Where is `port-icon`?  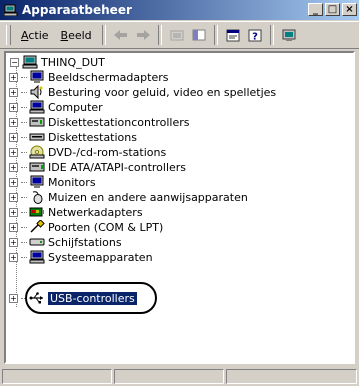 port-icon is located at coordinates (37, 227).